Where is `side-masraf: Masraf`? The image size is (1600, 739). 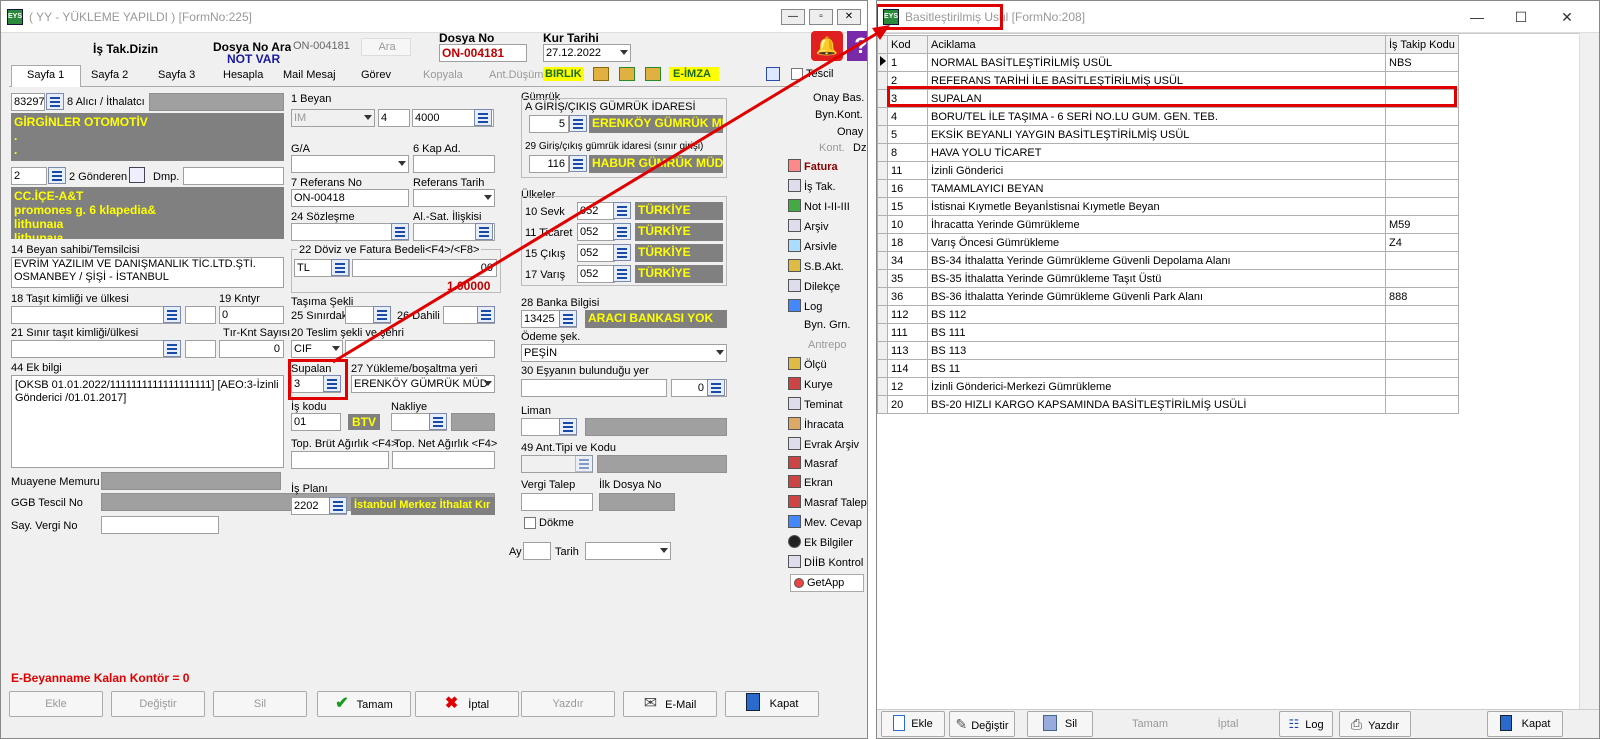
side-masraf: Masraf is located at coordinates (813, 463).